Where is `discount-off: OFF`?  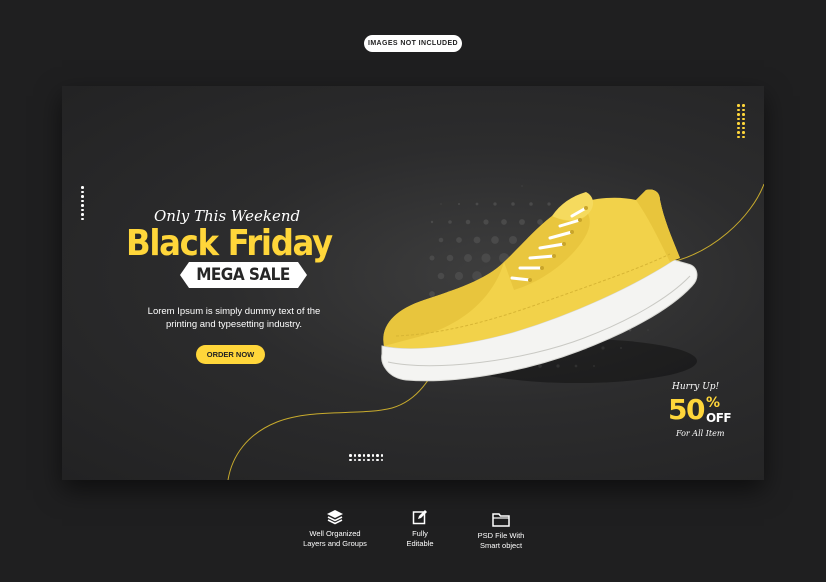 discount-off: OFF is located at coordinates (719, 418).